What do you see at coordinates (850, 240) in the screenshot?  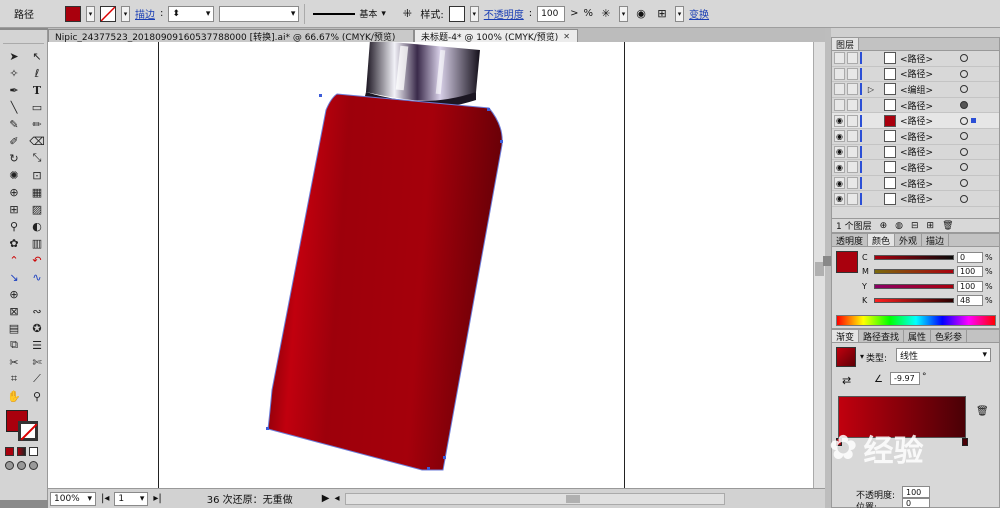 I see `tab-transparency: 透明度` at bounding box center [850, 240].